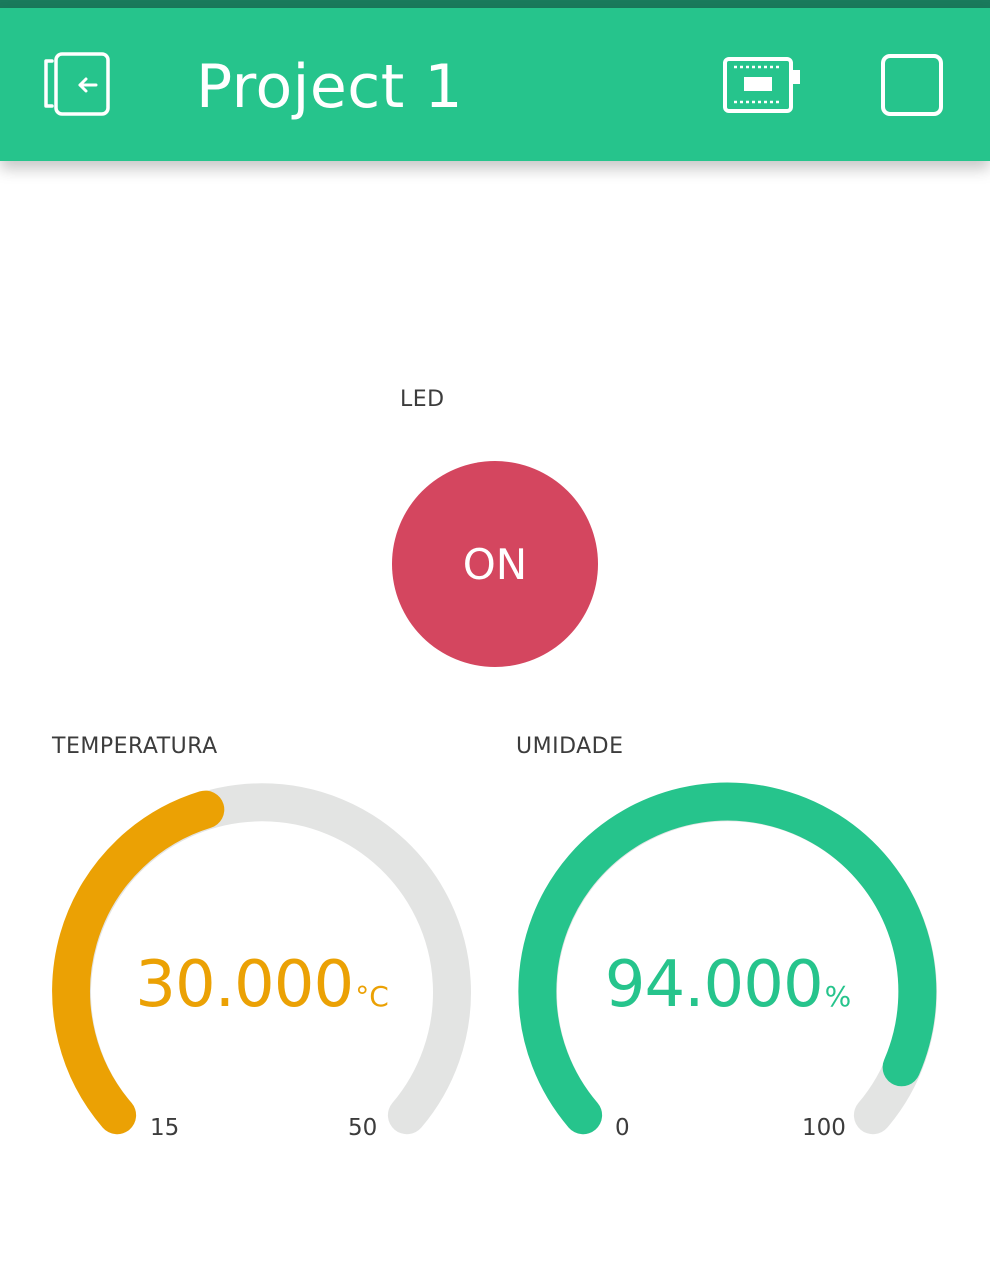  I want to click on temperature-value: 30.000°C, so click(262, 985).